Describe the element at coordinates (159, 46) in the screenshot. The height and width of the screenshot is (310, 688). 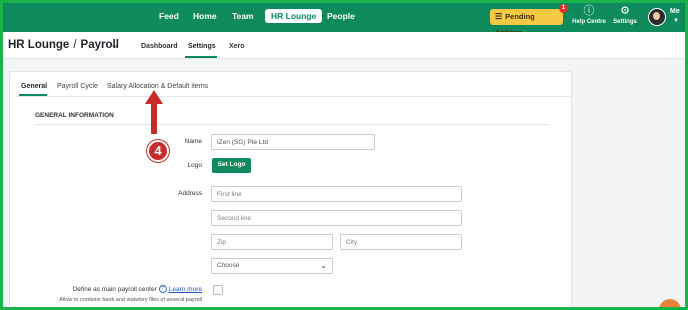
I see `tab-dashboard: Dashboard` at that location.